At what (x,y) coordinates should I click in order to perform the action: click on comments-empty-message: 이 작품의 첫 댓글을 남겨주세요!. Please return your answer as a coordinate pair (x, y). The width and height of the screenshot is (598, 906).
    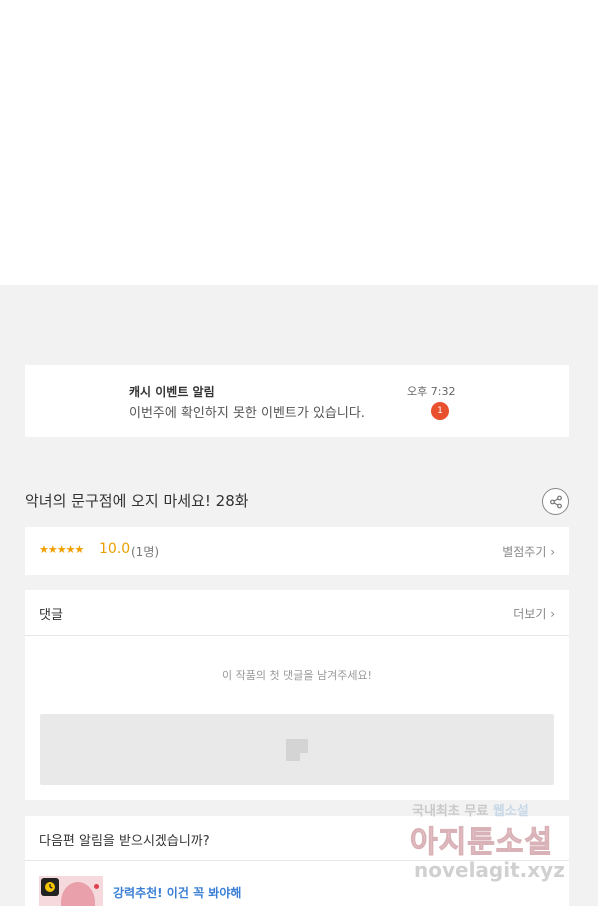
    Looking at the image, I should click on (297, 675).